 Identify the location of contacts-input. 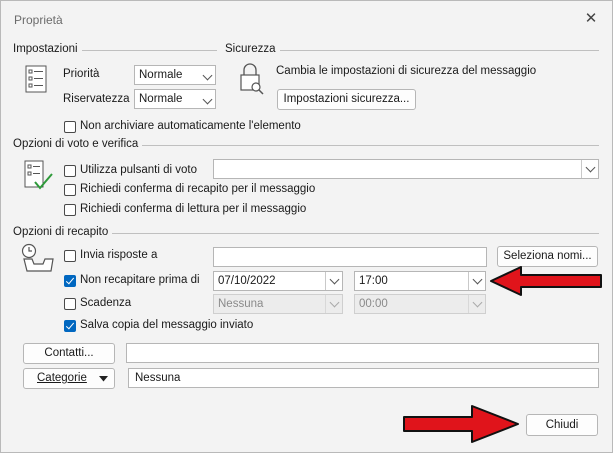
(362, 353).